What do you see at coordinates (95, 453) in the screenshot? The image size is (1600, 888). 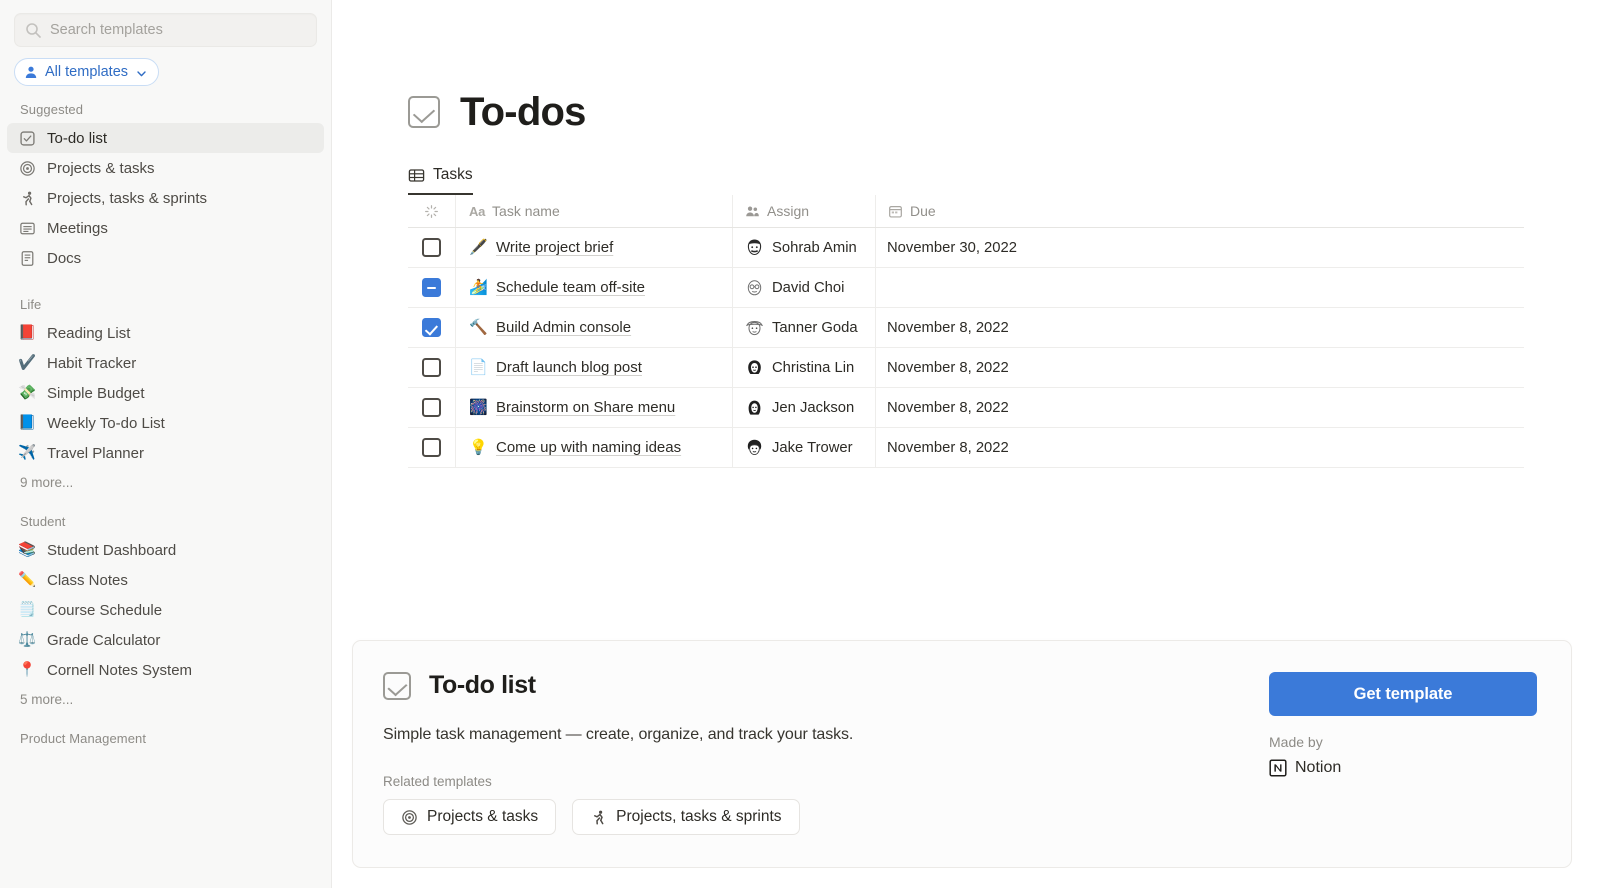 I see `sidebar-item-label: Travel Planner` at bounding box center [95, 453].